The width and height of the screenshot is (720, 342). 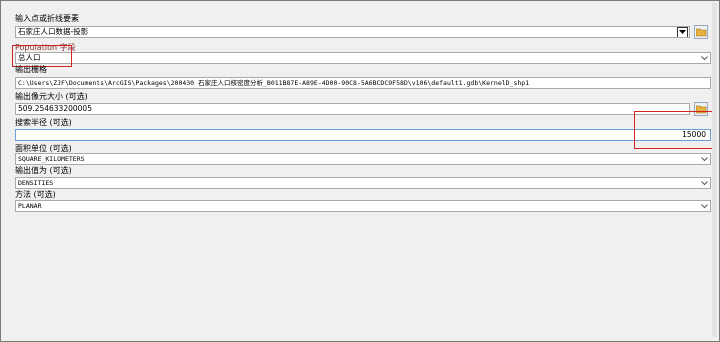 I want to click on population-field-select: 总人口, so click(x=363, y=58).